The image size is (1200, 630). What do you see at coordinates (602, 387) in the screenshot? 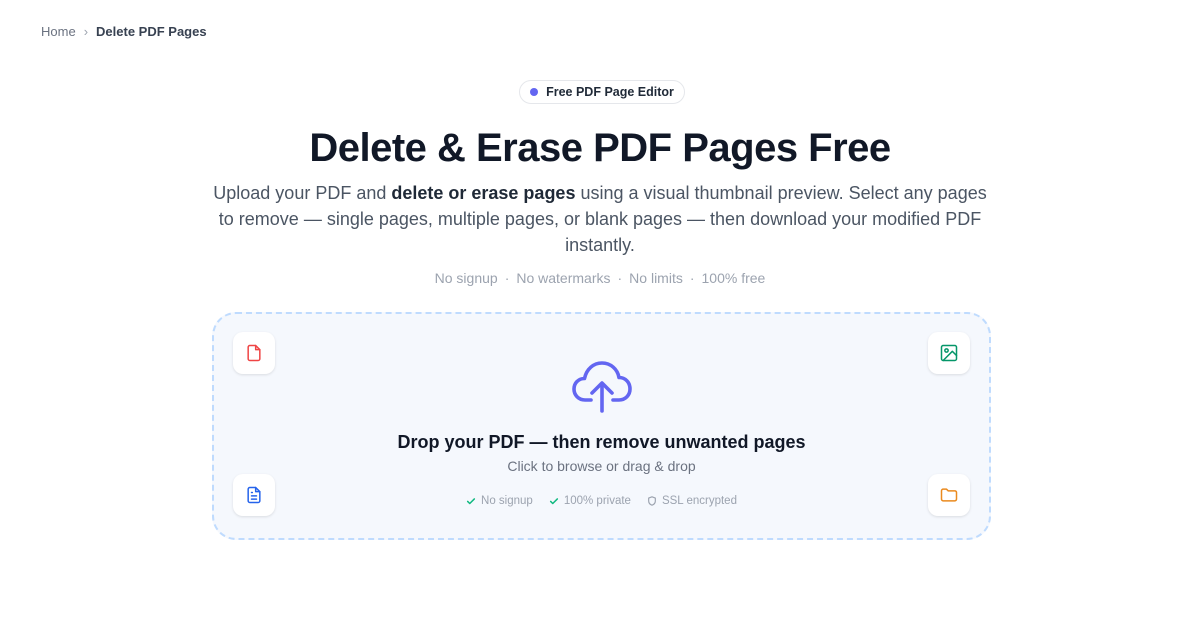
I see `cloud-upload-icon` at bounding box center [602, 387].